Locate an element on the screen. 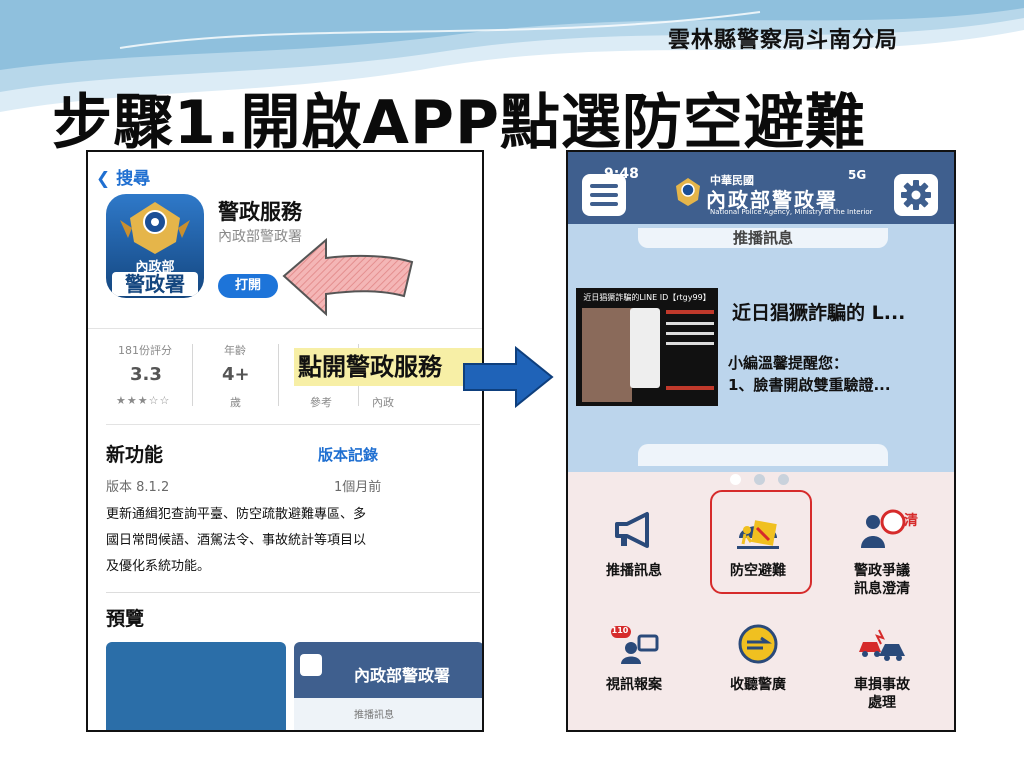 The width and height of the screenshot is (1024, 768). gear-icon is located at coordinates (916, 195).